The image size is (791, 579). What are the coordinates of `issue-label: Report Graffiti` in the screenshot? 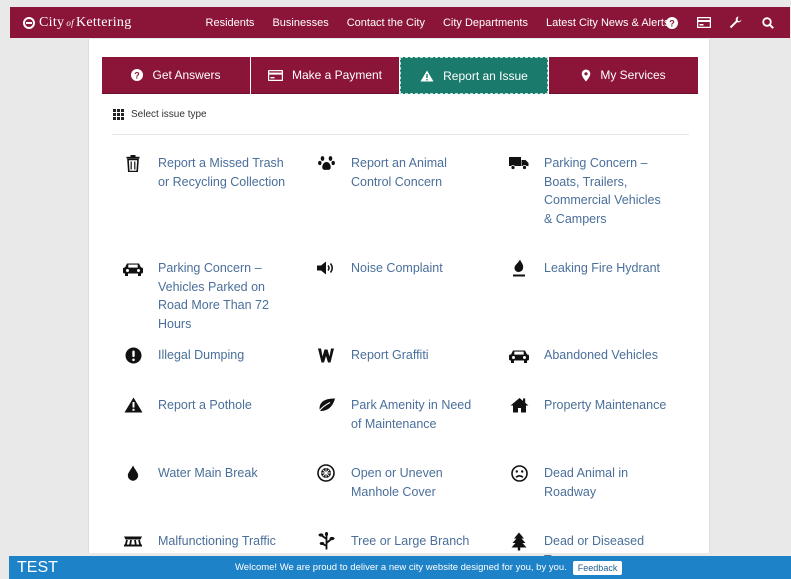 It's located at (390, 355).